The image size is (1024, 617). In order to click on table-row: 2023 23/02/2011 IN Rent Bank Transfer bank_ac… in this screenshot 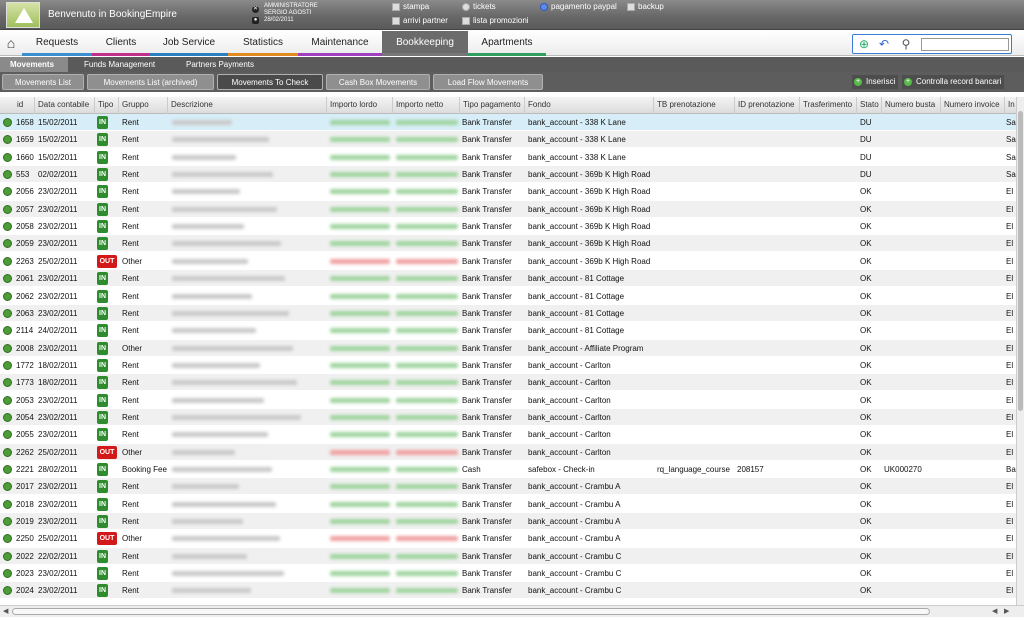, I will do `click(508, 574)`.